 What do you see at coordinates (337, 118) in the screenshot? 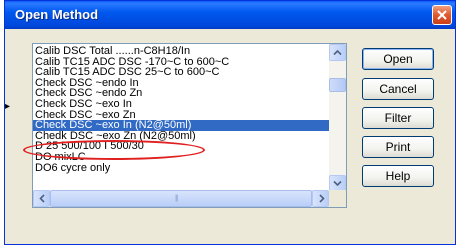
I see `vertical-scrollbar` at bounding box center [337, 118].